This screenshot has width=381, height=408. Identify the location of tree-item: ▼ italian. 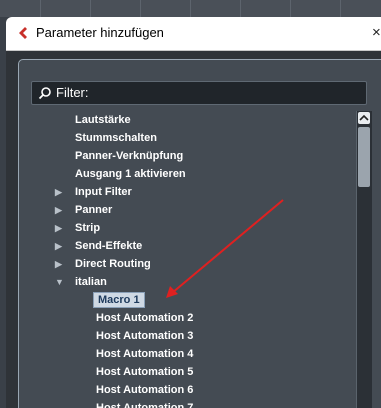
(81, 282).